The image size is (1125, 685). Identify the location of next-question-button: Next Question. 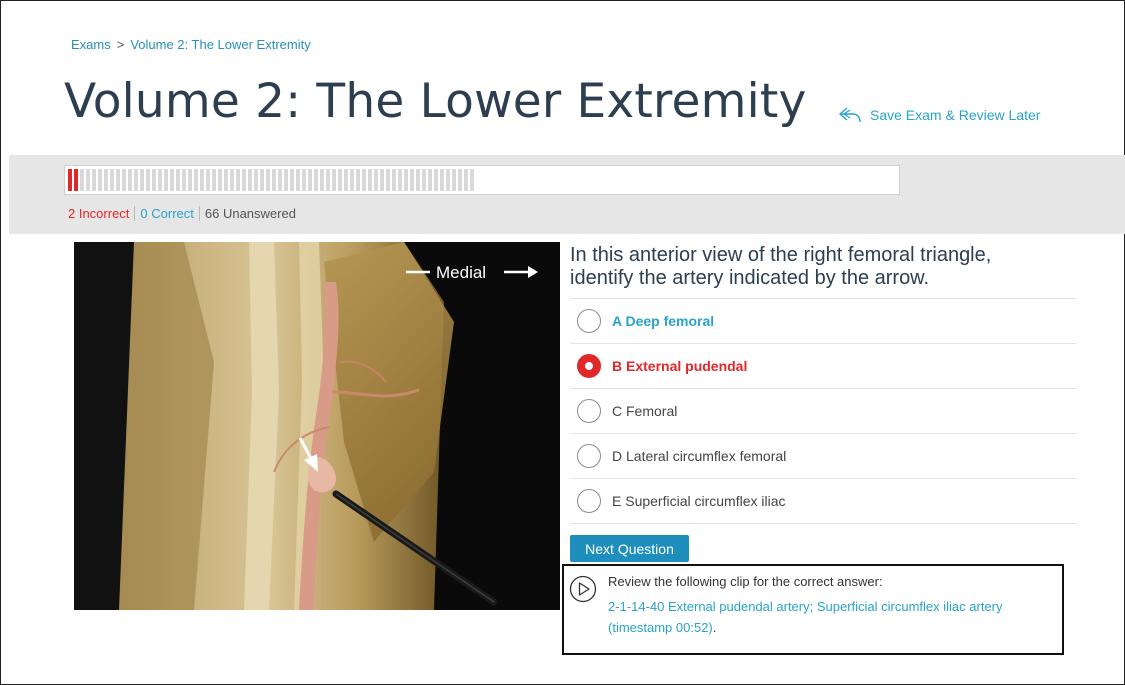
(629, 548).